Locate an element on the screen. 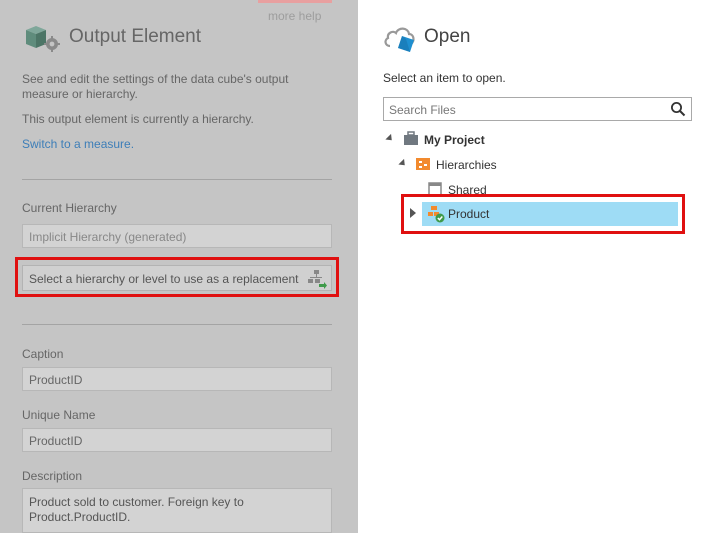 This screenshot has height=533, width=715. dialog-subtitle: Select an item to open. is located at coordinates (444, 78).